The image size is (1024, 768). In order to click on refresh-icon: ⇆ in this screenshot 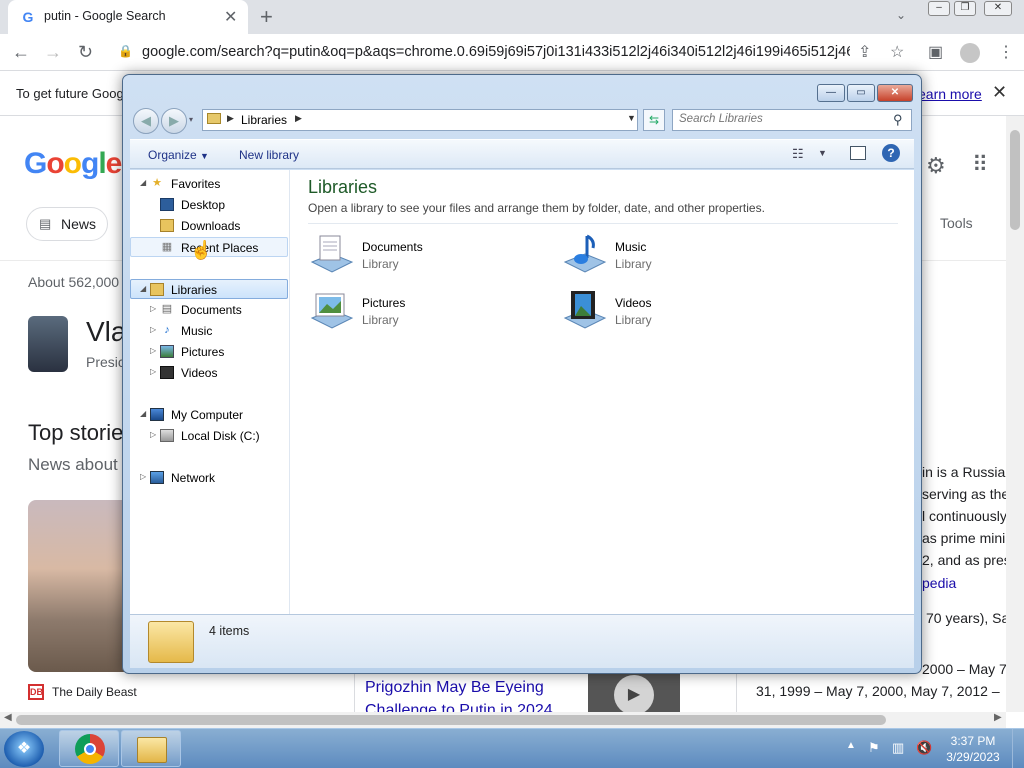, I will do `click(654, 120)`.